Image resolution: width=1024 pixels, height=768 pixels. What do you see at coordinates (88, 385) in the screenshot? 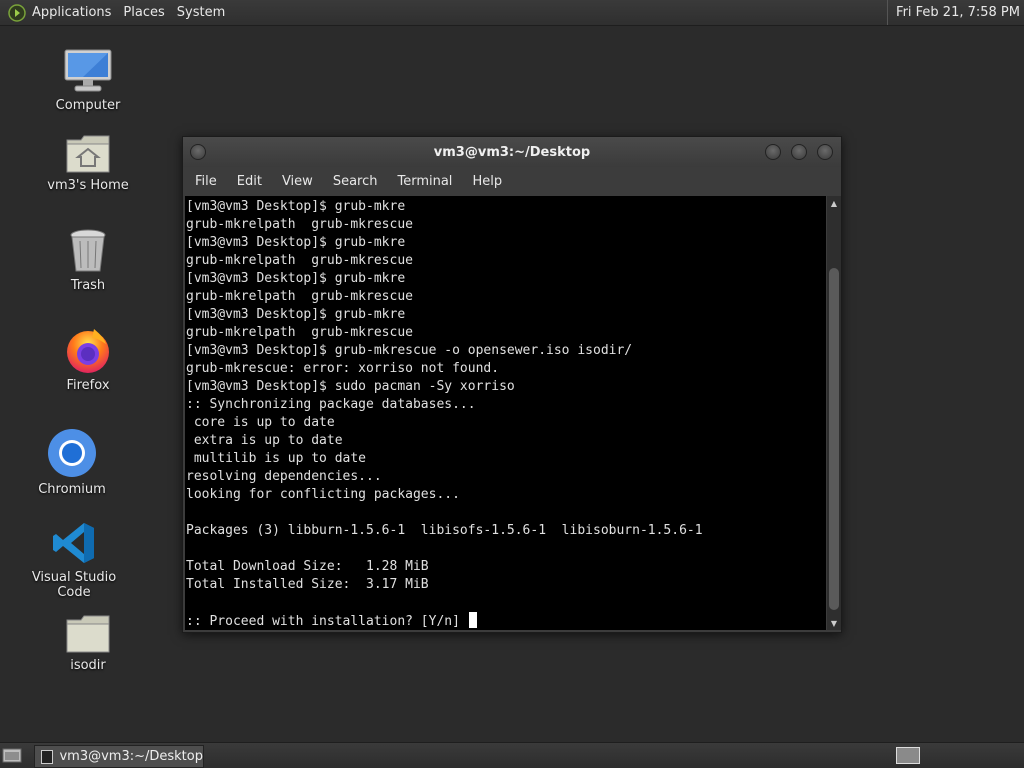
I see `desktop-icon-label: Firefox` at bounding box center [88, 385].